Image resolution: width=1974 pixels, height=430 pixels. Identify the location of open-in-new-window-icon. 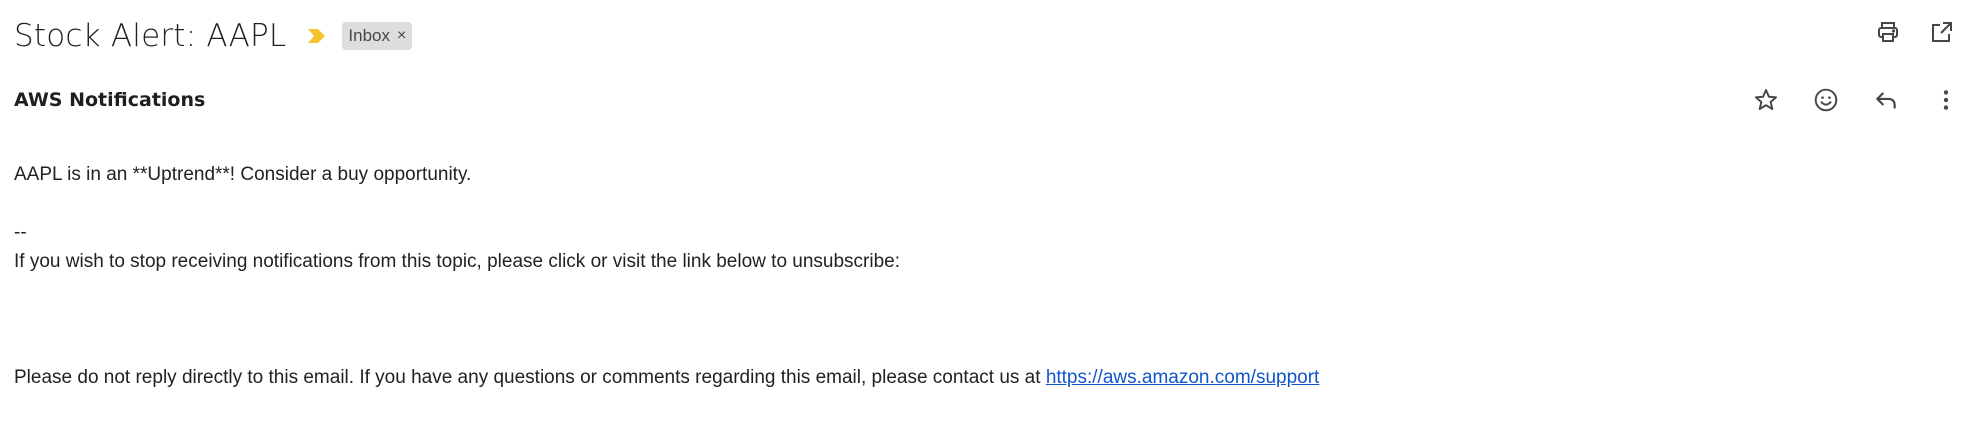
(1942, 32).